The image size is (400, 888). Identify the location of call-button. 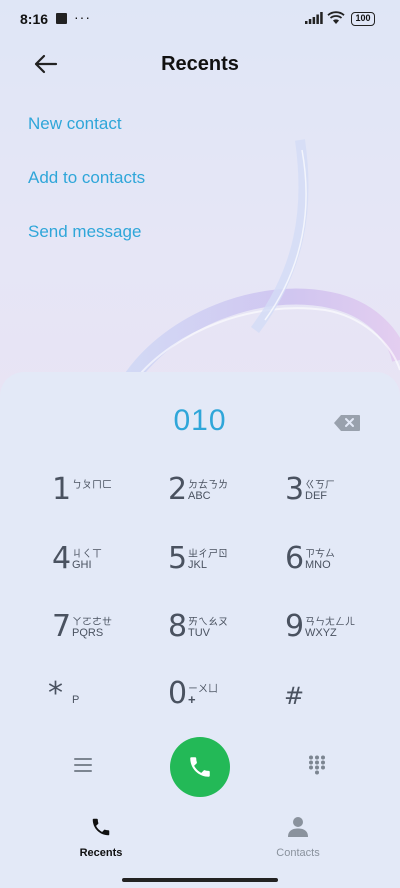
(200, 767).